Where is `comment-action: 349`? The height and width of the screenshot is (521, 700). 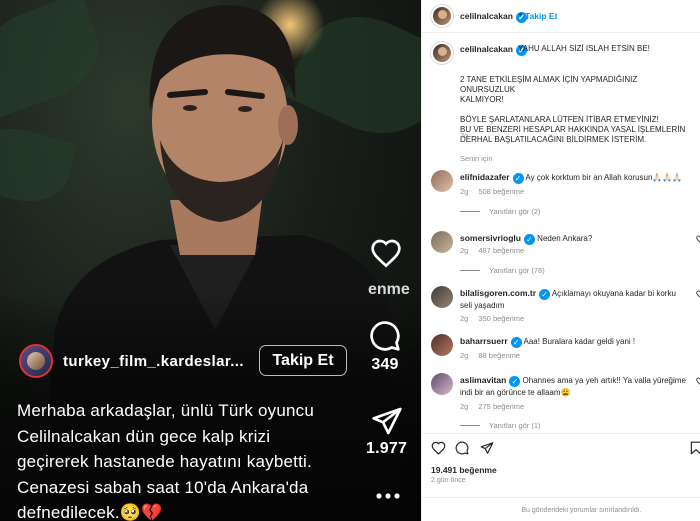
comment-action: 349 is located at coordinates (385, 347).